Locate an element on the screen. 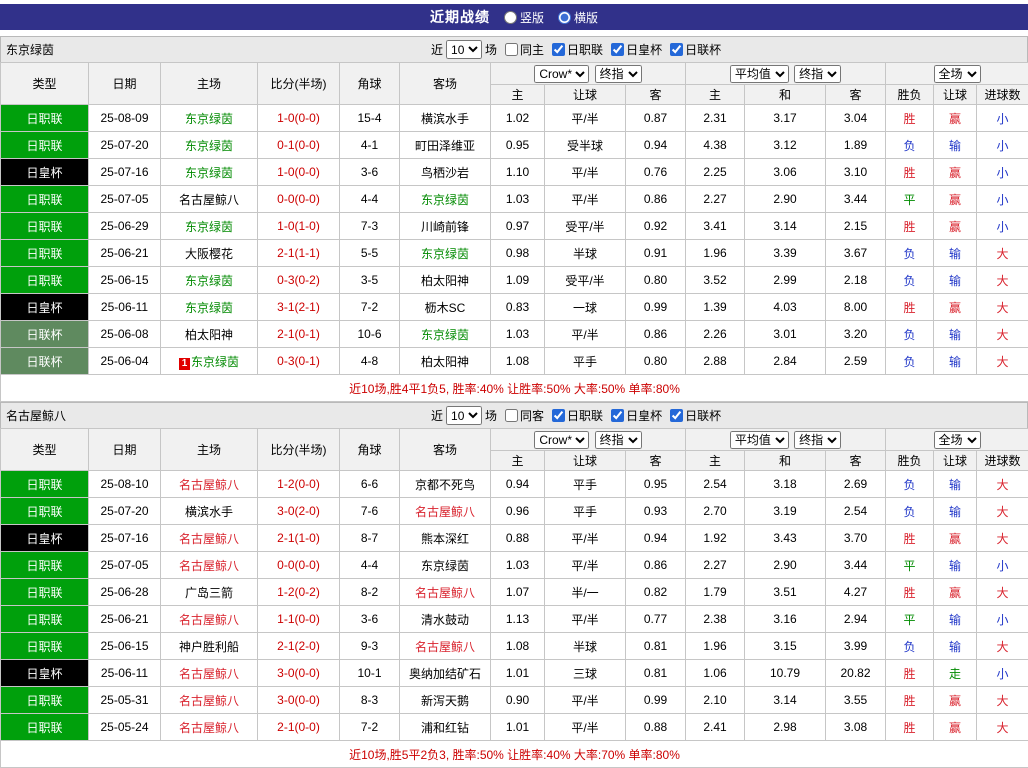  avg-away-odds-cell: 3.20 is located at coordinates (856, 334).